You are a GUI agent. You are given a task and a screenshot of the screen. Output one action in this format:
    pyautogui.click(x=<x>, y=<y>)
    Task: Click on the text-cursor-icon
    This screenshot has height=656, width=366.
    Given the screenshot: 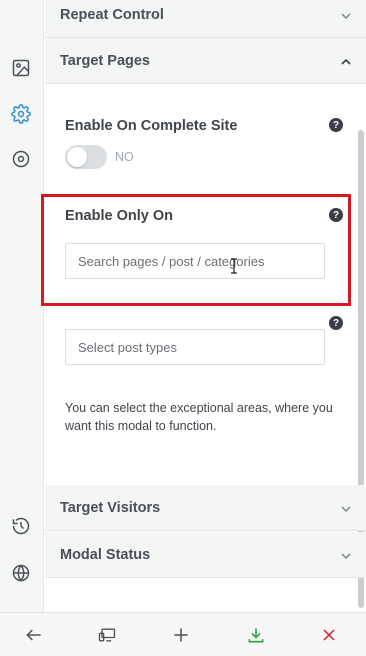 What is the action you would take?
    pyautogui.click(x=234, y=266)
    